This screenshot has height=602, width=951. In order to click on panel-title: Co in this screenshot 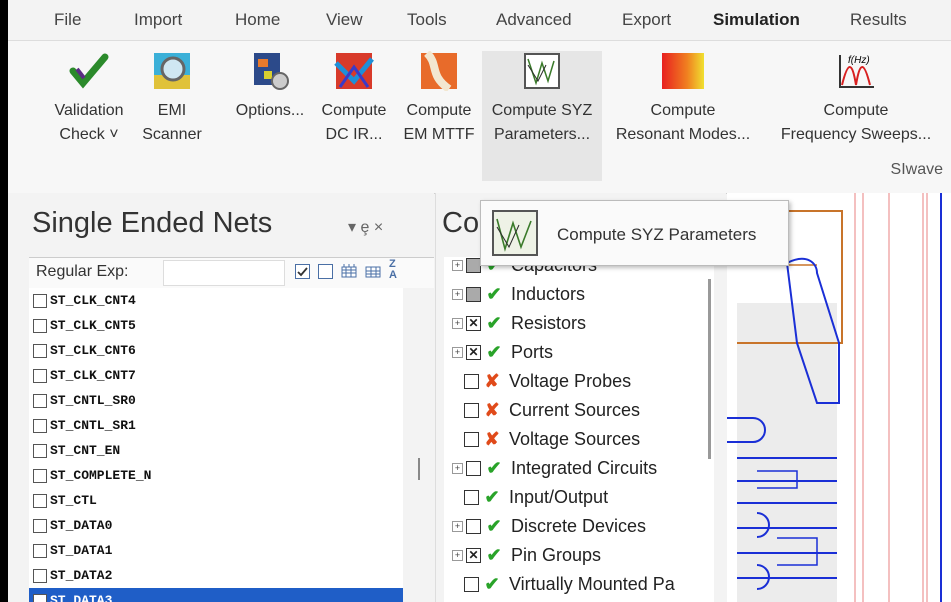, I will do `click(461, 223)`.